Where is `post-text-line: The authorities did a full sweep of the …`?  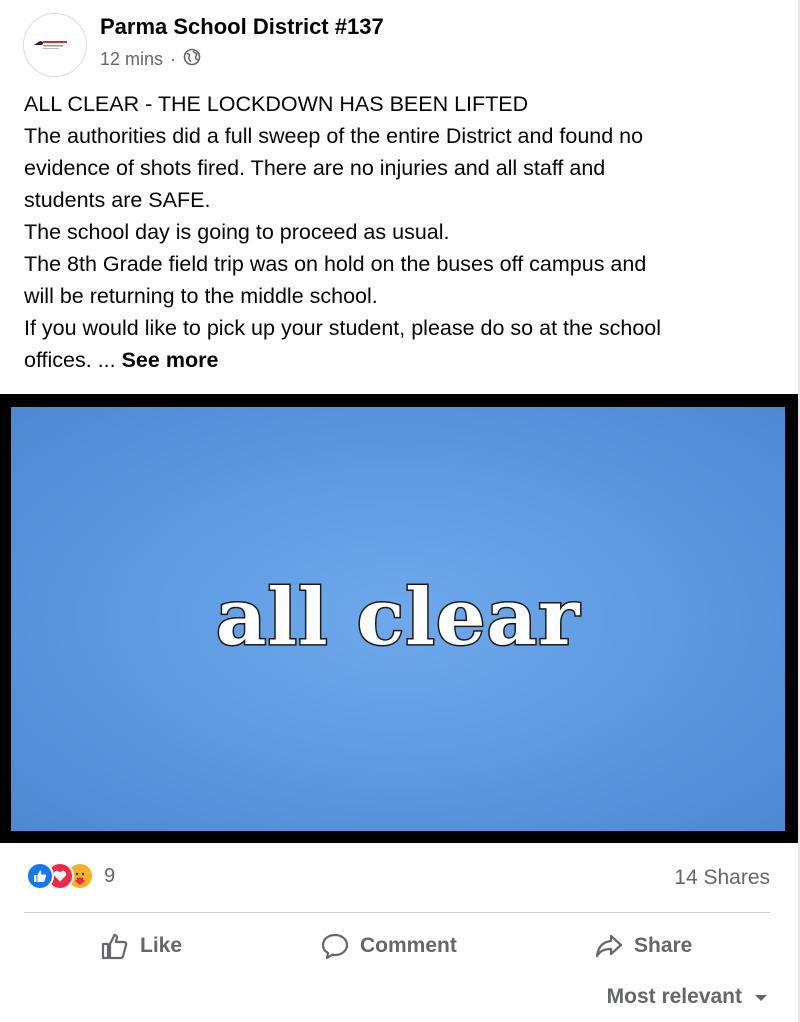 post-text-line: The authorities did a full sweep of the … is located at coordinates (334, 136).